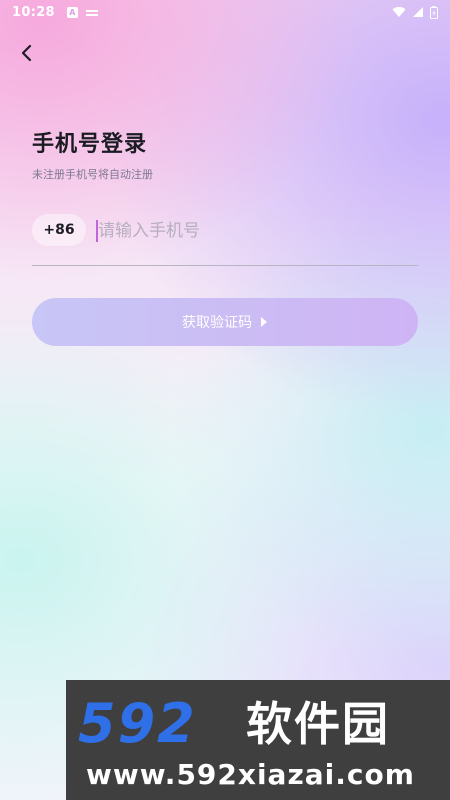  Describe the element at coordinates (137, 723) in the screenshot. I see `watermark-logo-digits: 592` at that location.